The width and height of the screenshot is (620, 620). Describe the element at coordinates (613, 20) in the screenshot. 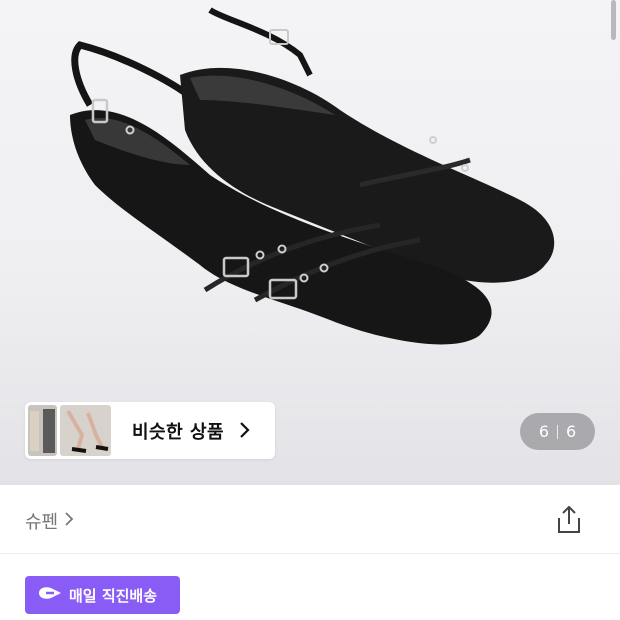

I see `scrollbar` at that location.